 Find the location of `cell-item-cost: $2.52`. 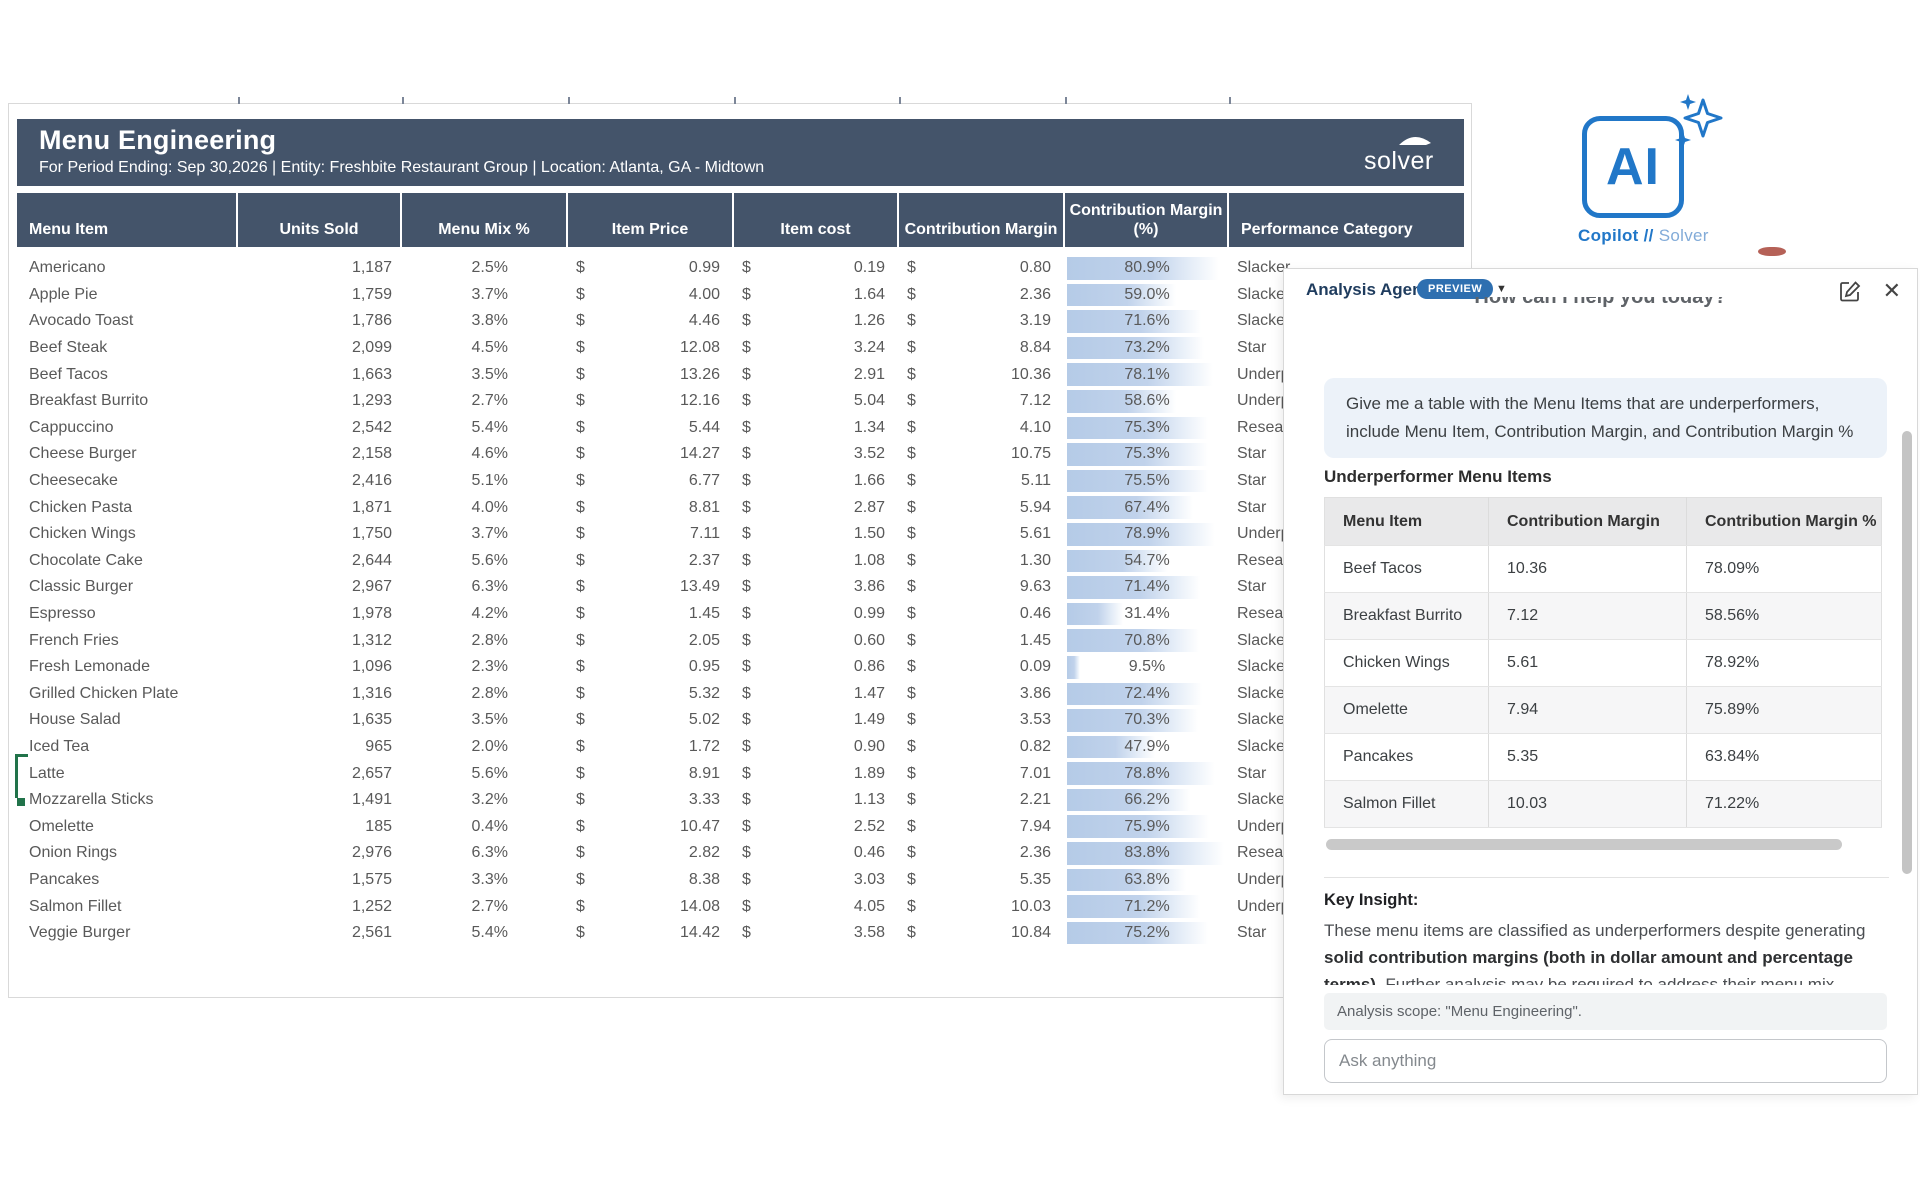

cell-item-cost: $2.52 is located at coordinates (816, 826).